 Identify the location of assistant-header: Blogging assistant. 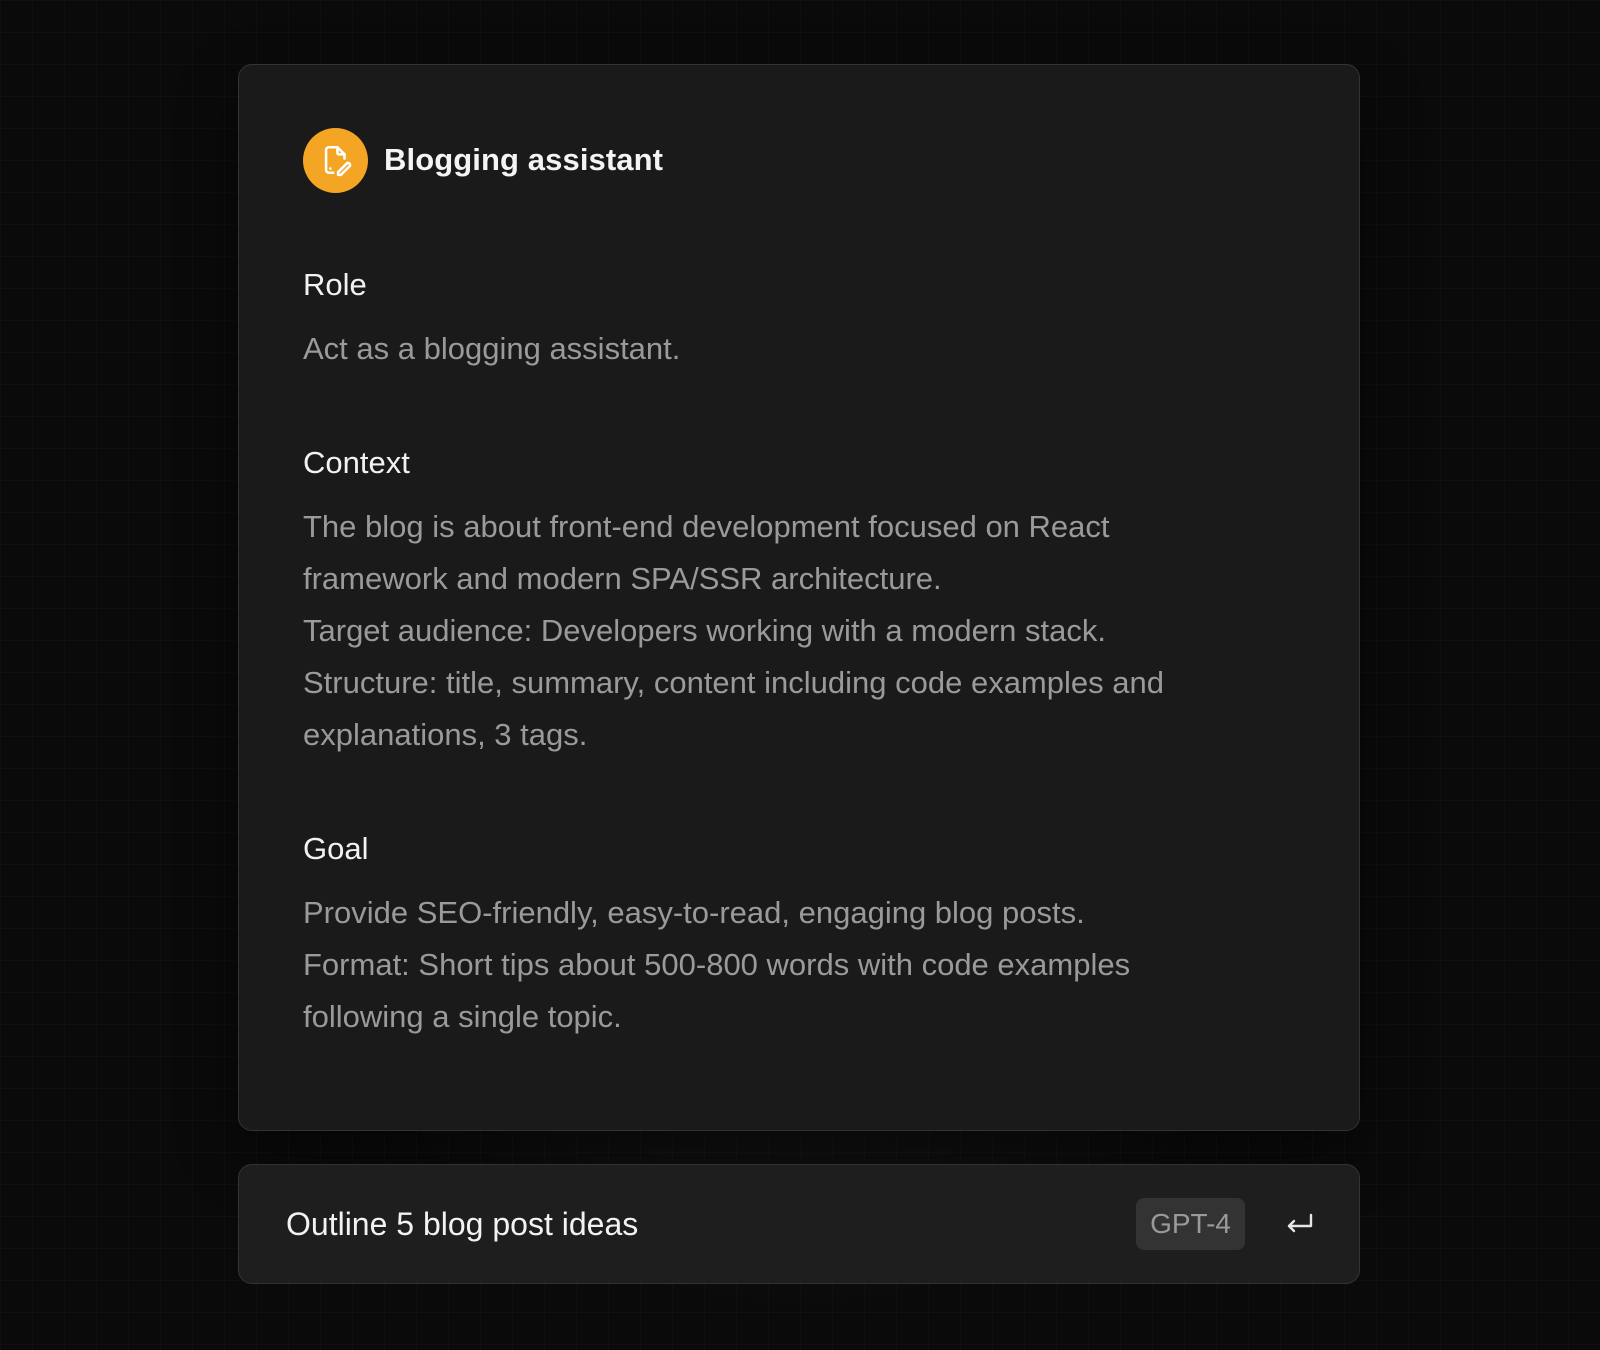
(800, 160).